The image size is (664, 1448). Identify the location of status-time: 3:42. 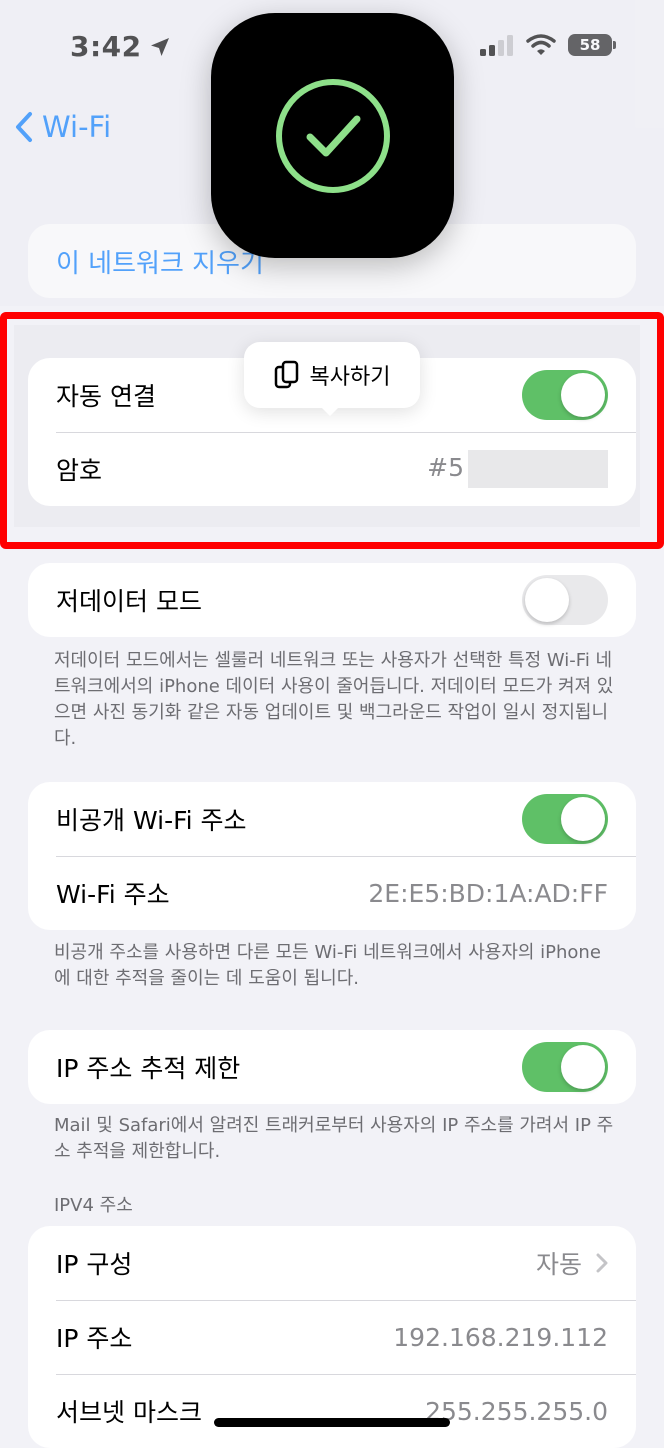
(121, 46).